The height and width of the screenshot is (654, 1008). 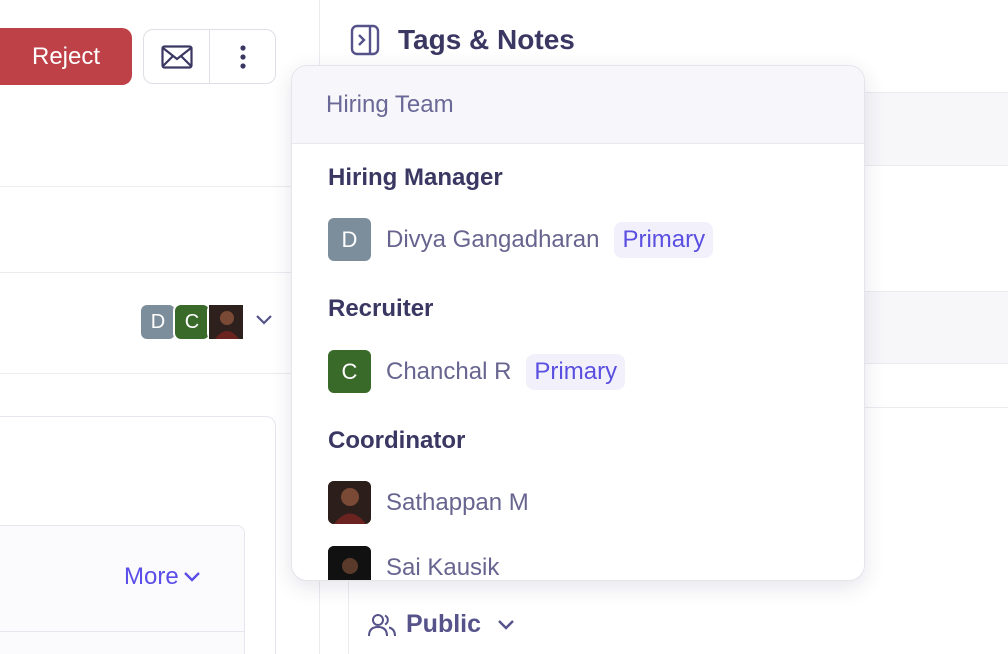 I want to click on action-button-group, so click(x=209, y=56).